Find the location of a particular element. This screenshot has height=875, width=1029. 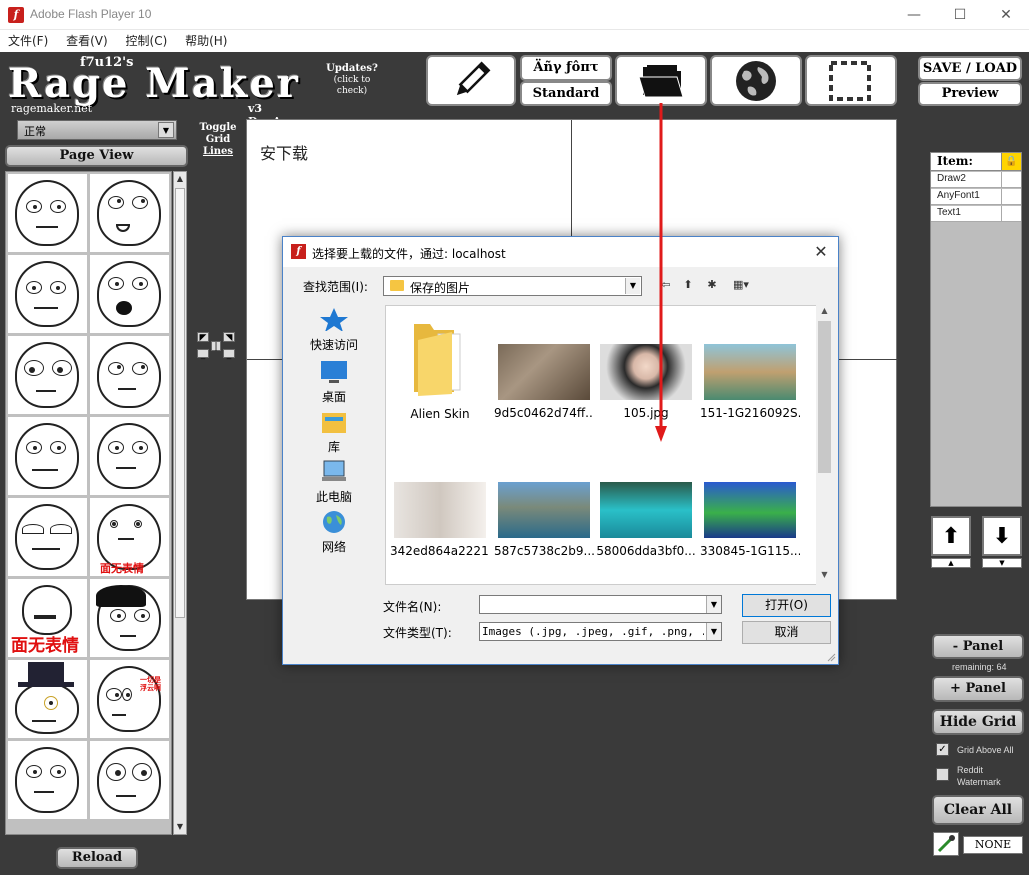

open-image-button is located at coordinates (661, 80).